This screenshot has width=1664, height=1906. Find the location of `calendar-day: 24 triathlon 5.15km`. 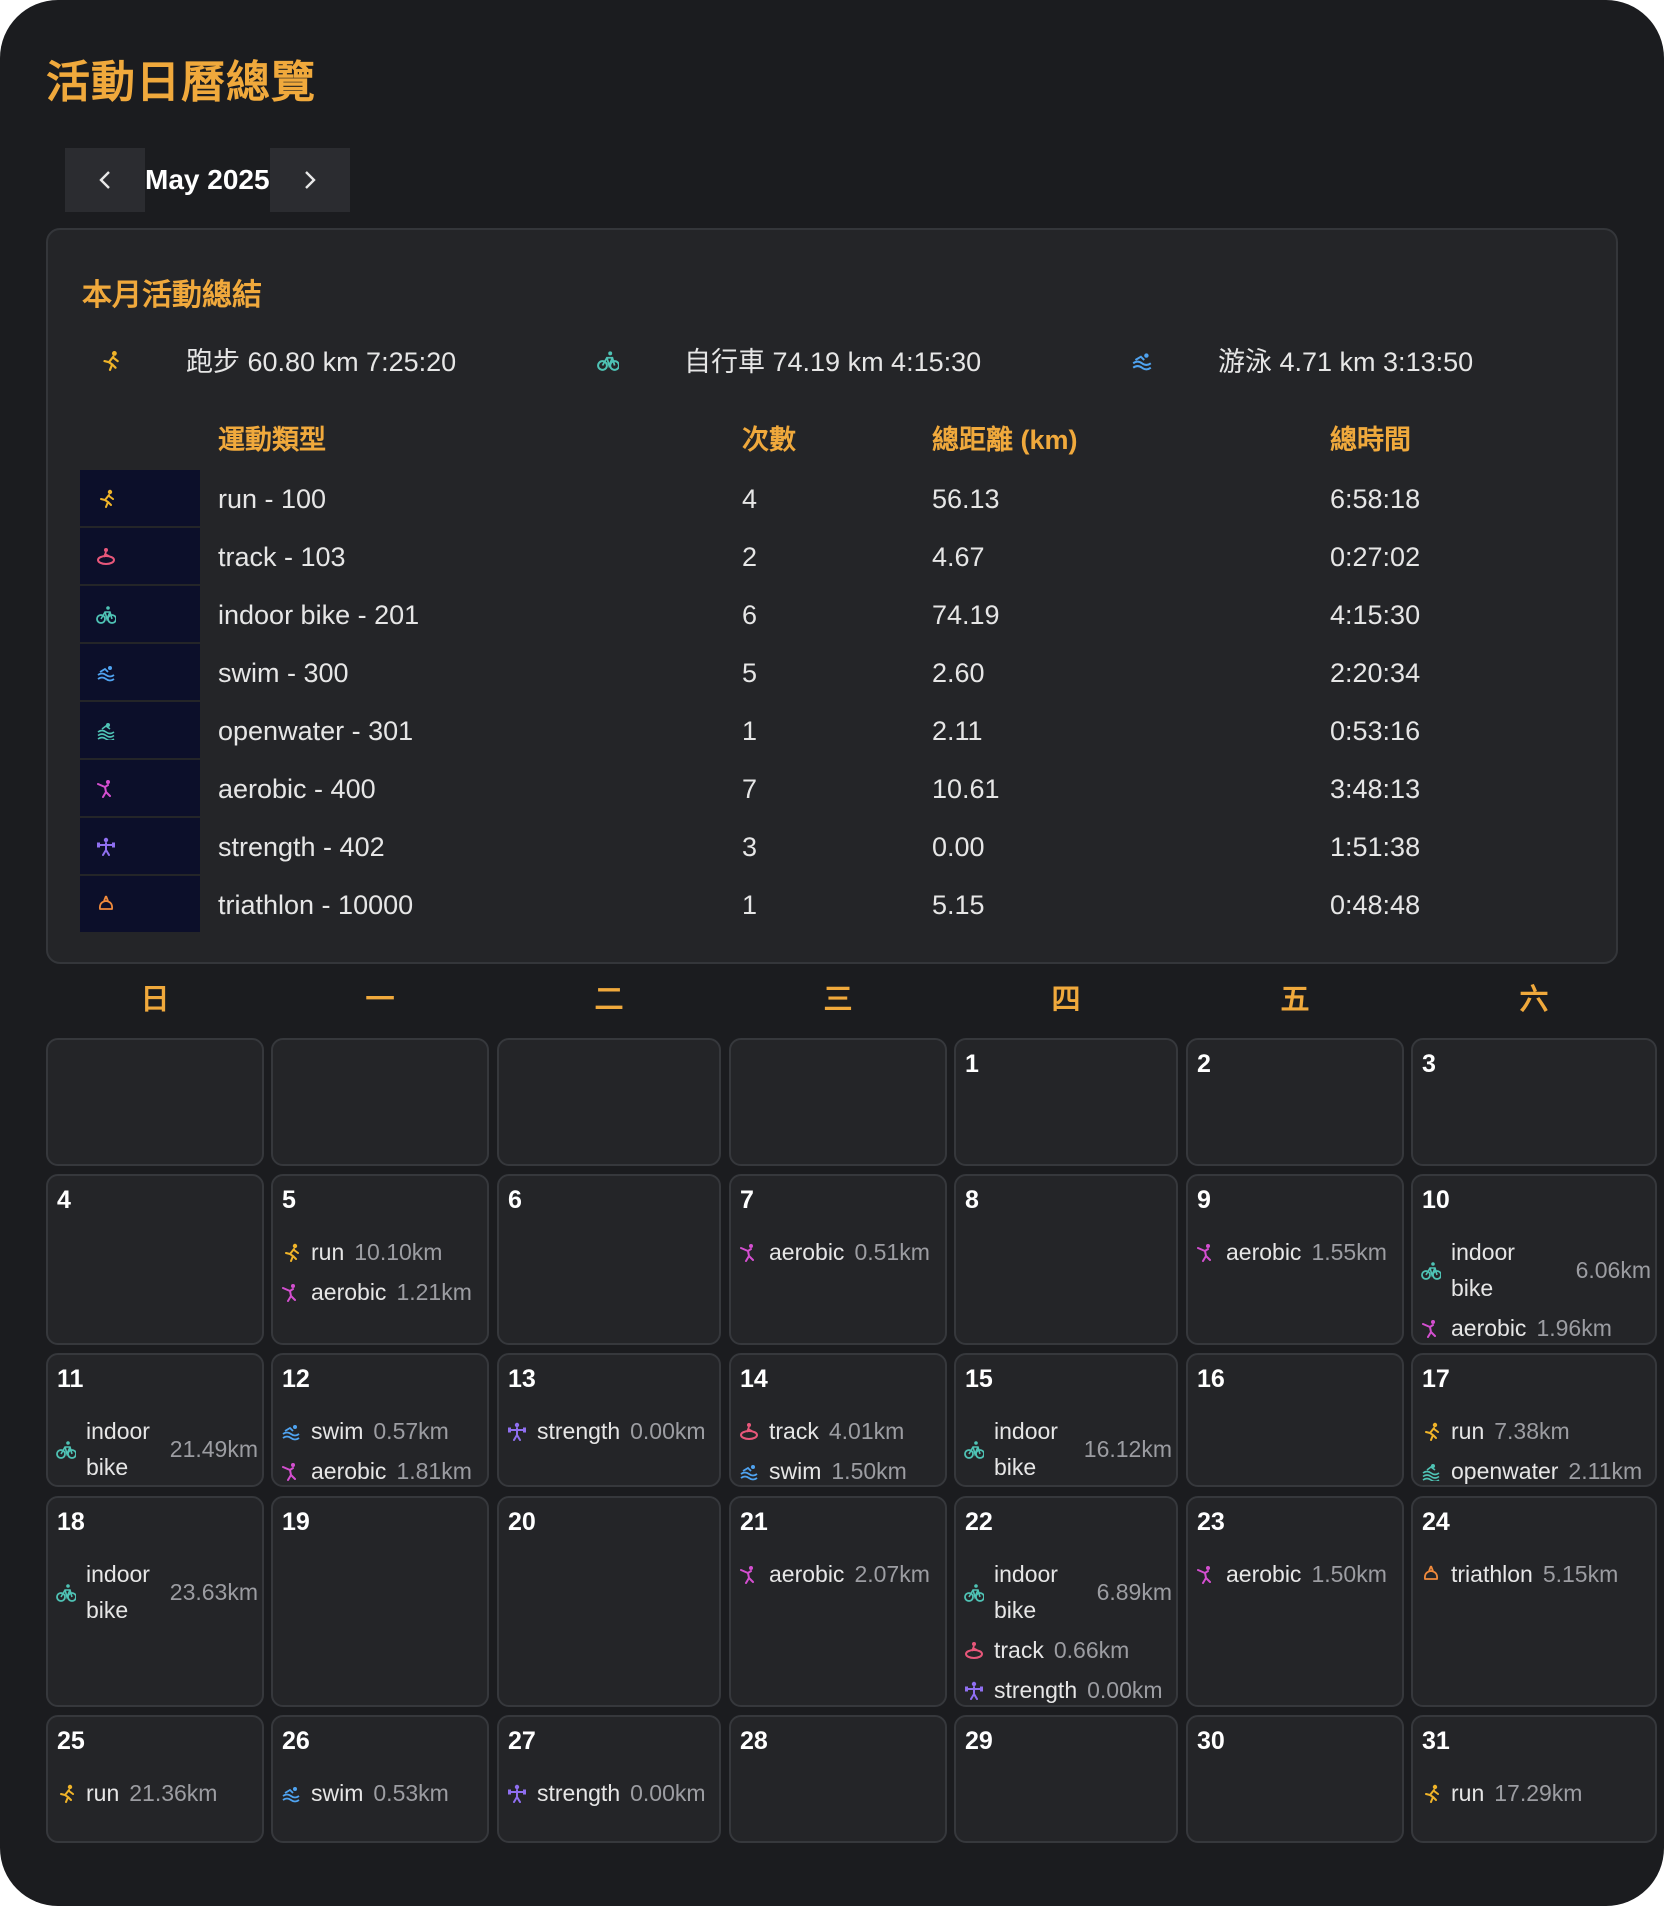

calendar-day: 24 triathlon 5.15km is located at coordinates (1534, 1601).